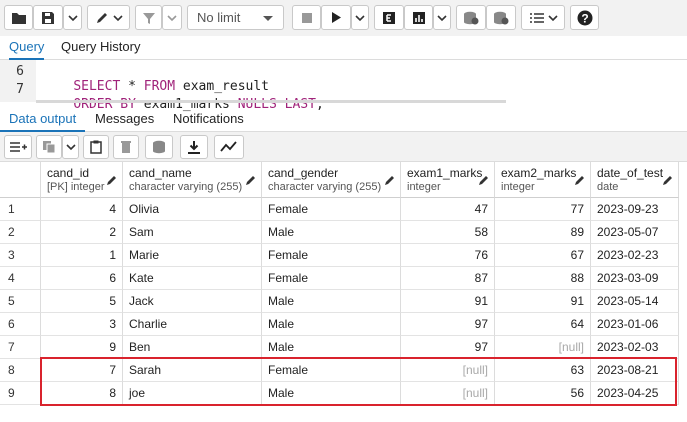  Describe the element at coordinates (418, 17) in the screenshot. I see `explain-analyze-button` at that location.